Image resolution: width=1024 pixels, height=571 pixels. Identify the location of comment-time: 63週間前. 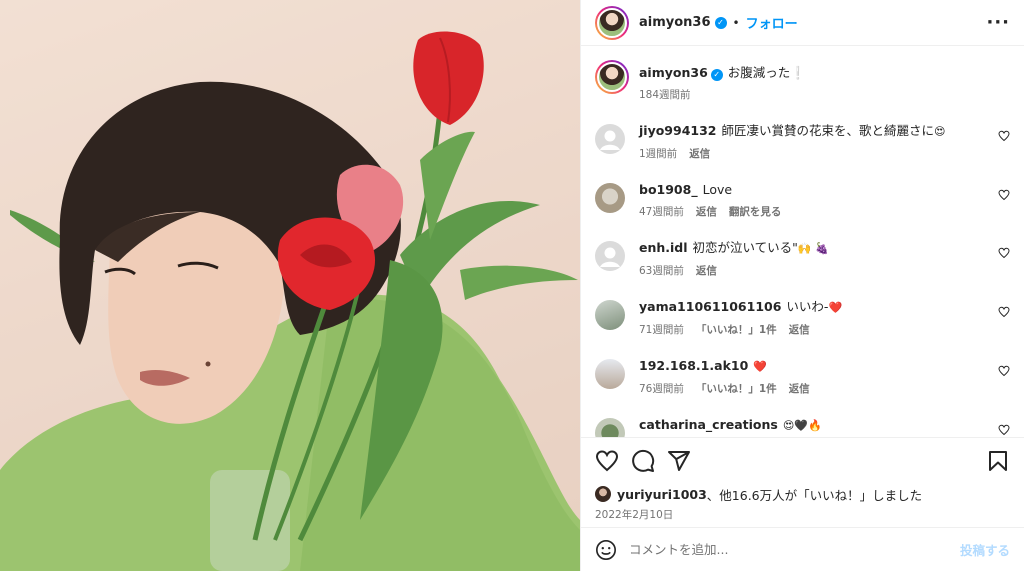
(661, 271).